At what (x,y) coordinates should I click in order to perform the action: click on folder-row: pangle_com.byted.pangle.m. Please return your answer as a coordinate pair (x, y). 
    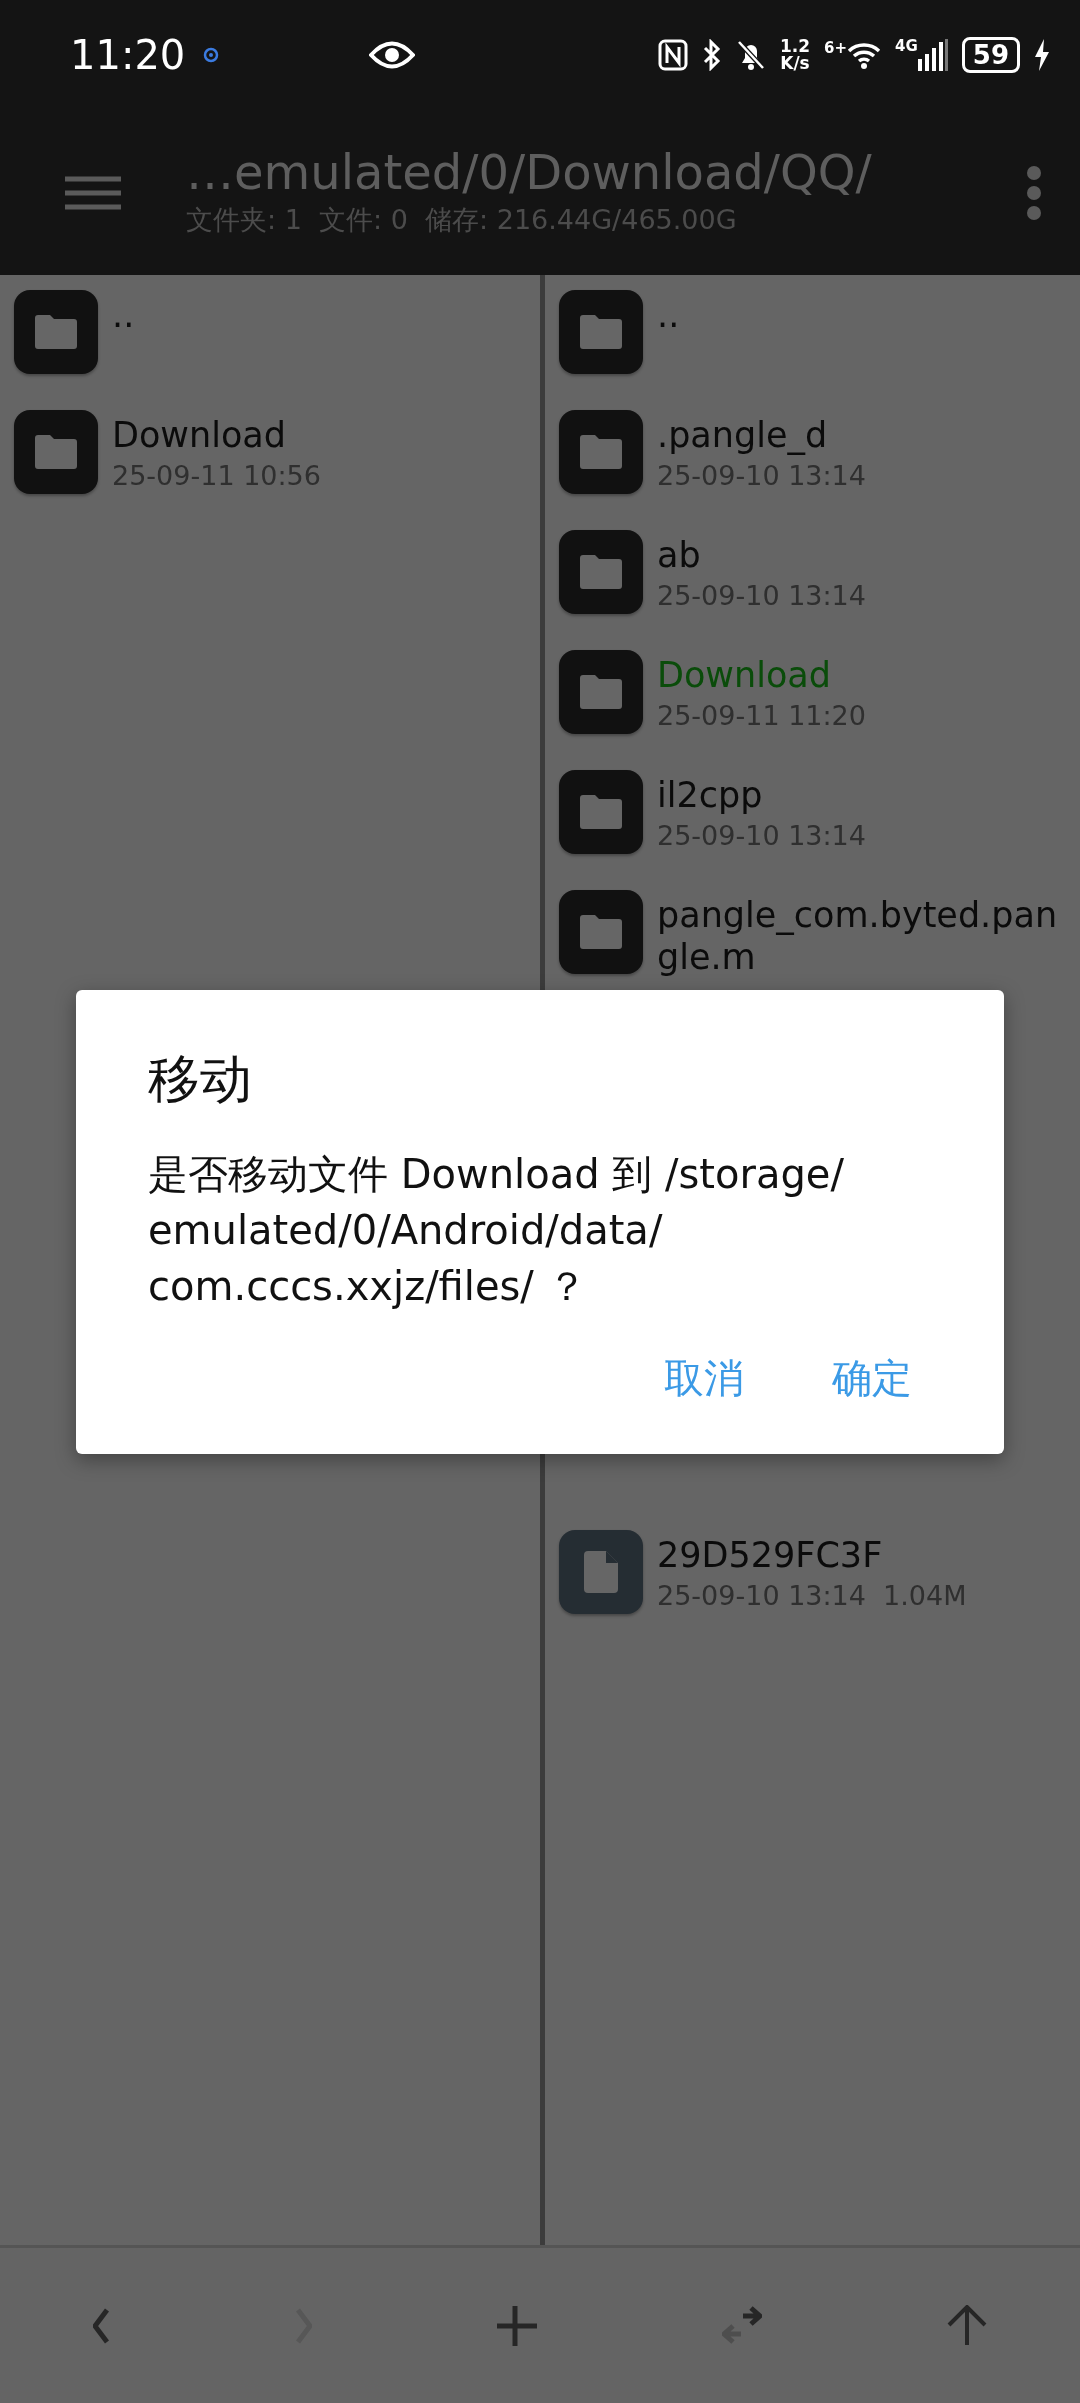
    Looking at the image, I should click on (812, 950).